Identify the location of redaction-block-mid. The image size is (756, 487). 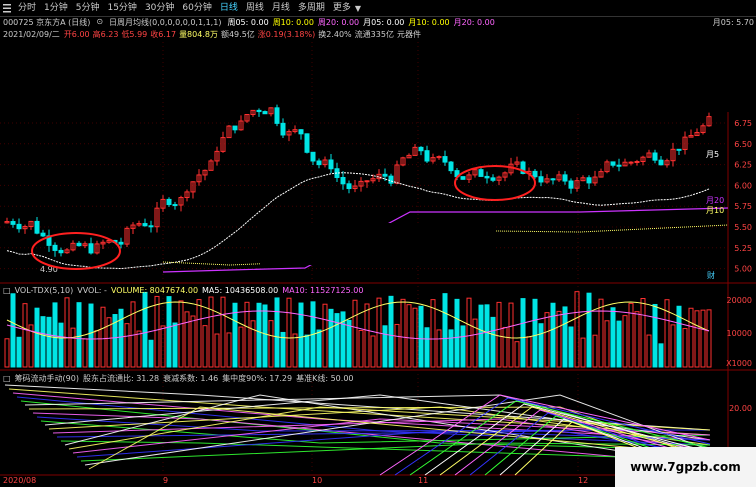
(378, 244).